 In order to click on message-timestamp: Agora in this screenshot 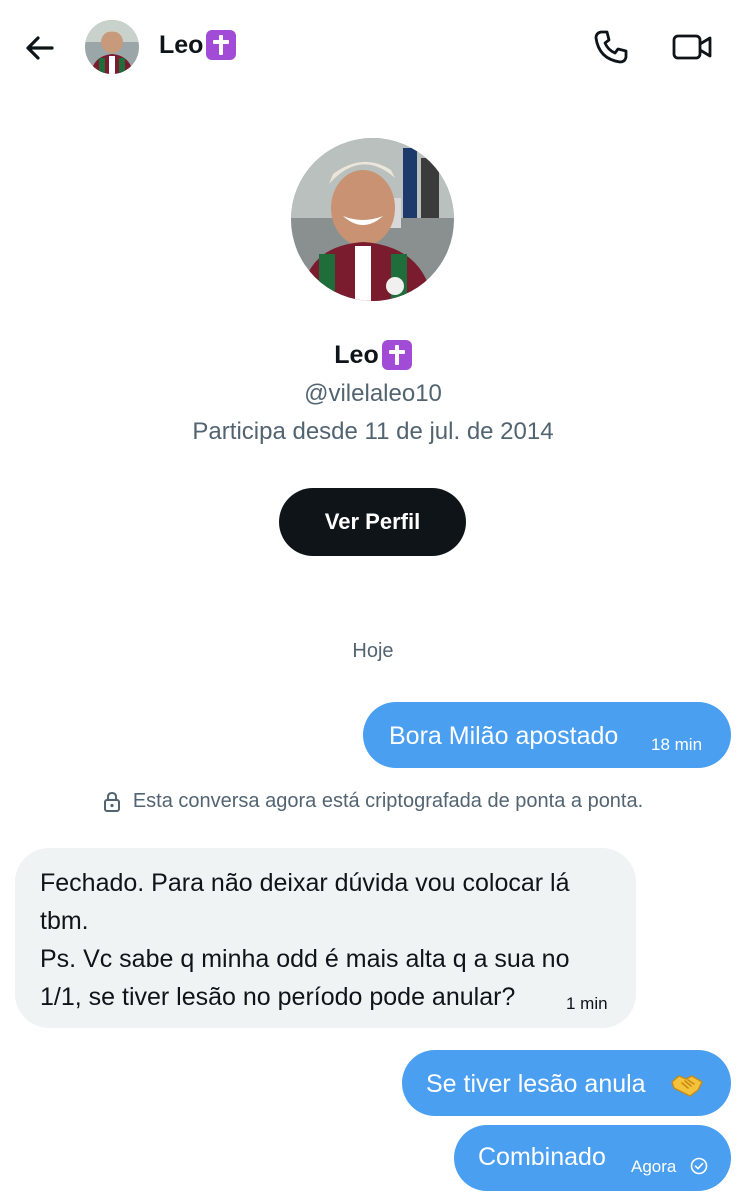, I will do `click(654, 1166)`.